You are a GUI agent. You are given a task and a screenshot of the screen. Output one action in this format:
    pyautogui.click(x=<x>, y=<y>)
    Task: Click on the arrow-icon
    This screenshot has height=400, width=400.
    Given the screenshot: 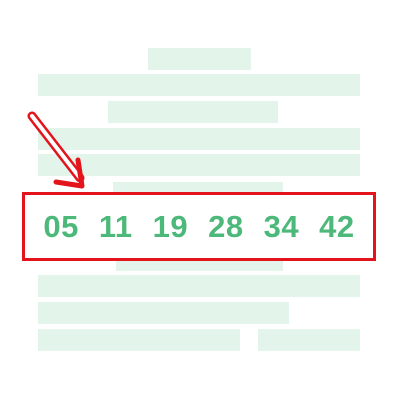 What is the action you would take?
    pyautogui.click(x=56, y=150)
    